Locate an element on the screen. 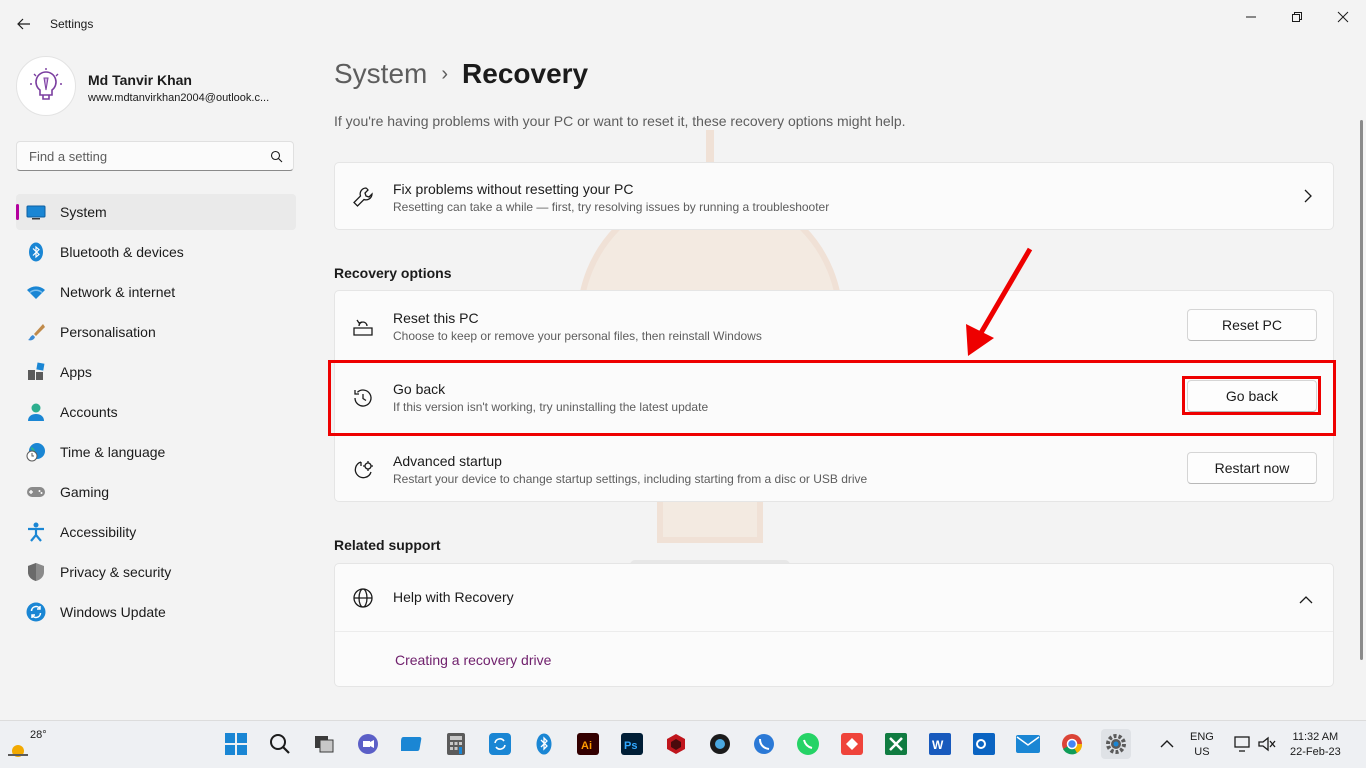 Image resolution: width=1366 pixels, height=768 pixels. sidebar-item-accounts: Accounts is located at coordinates (156, 412).